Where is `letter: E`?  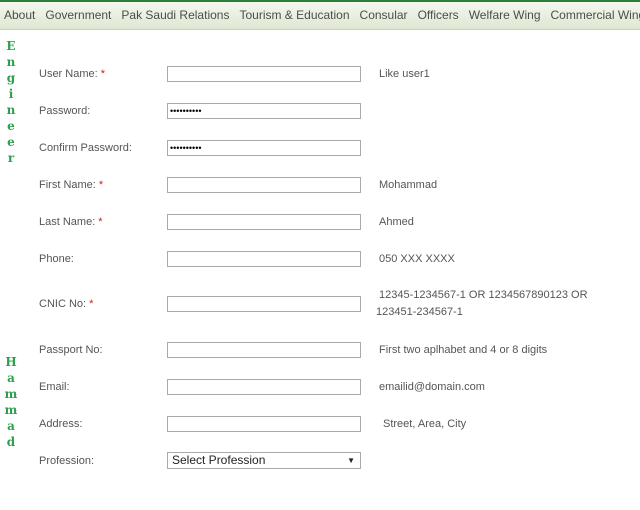
letter: E is located at coordinates (11, 46).